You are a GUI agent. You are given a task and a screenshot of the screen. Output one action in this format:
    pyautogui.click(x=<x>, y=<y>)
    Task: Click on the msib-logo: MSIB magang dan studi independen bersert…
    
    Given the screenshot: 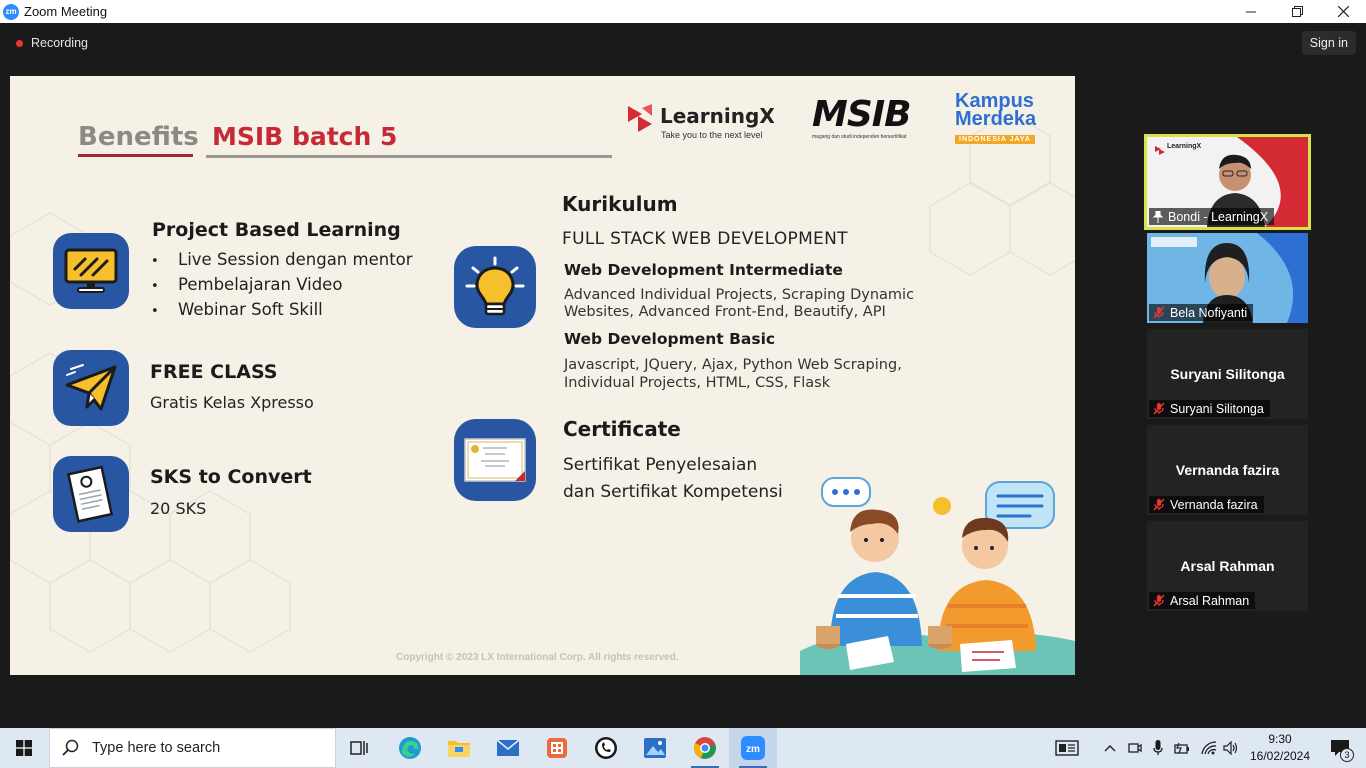 What is the action you would take?
    pyautogui.click(x=878, y=119)
    